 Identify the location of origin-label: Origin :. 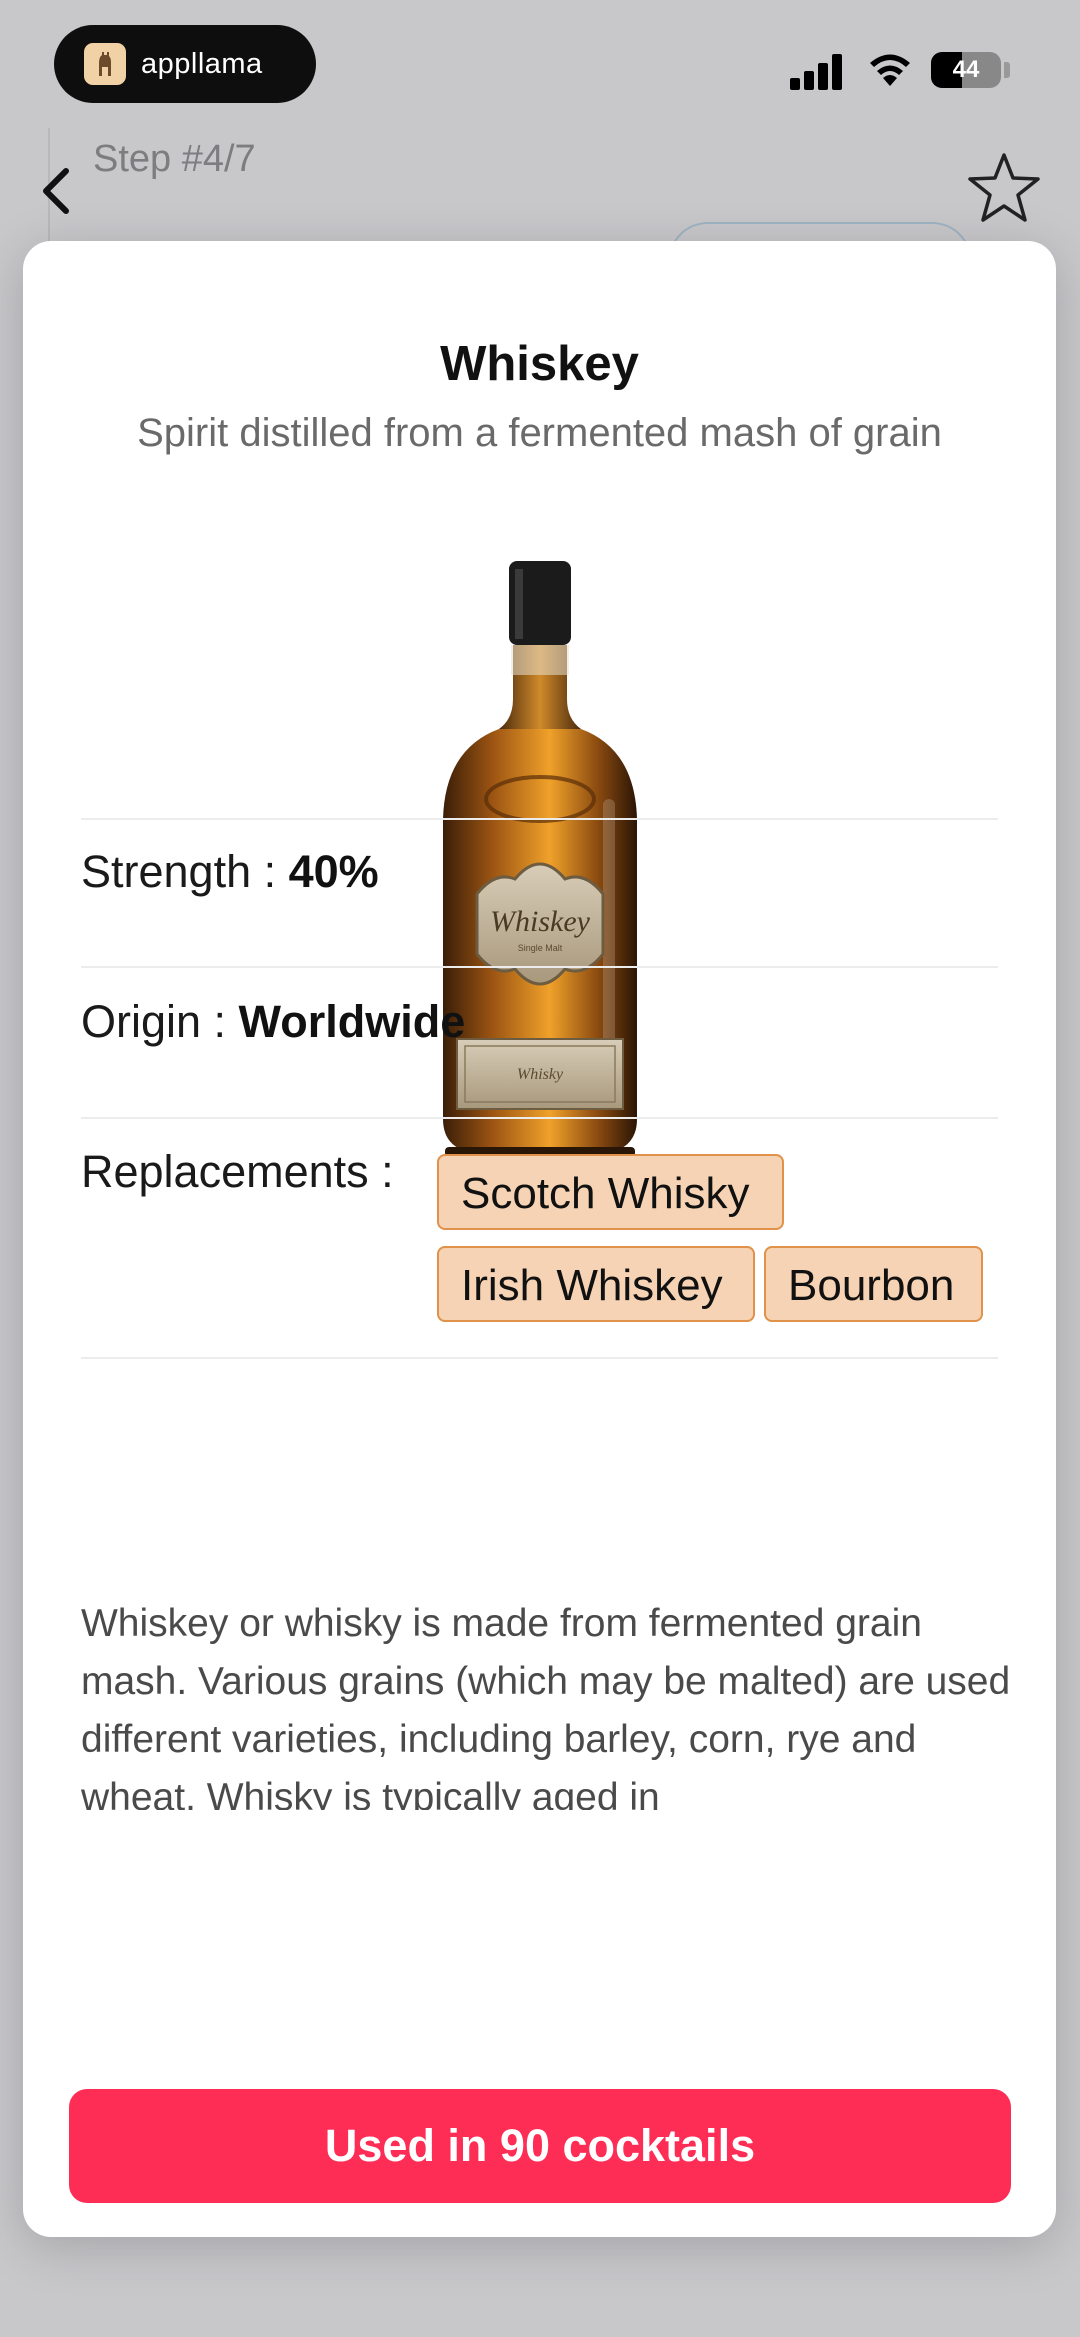
(160, 1021).